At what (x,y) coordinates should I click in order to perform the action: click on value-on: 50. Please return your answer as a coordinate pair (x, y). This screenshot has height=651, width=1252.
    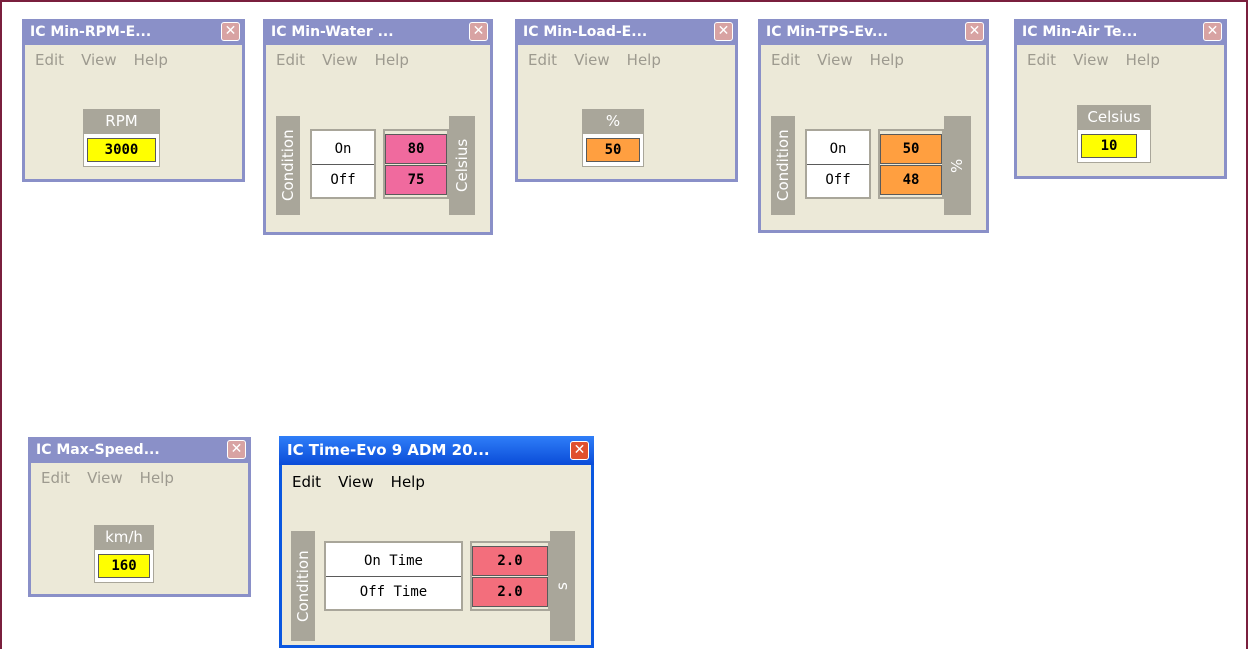
    Looking at the image, I should click on (911, 149).